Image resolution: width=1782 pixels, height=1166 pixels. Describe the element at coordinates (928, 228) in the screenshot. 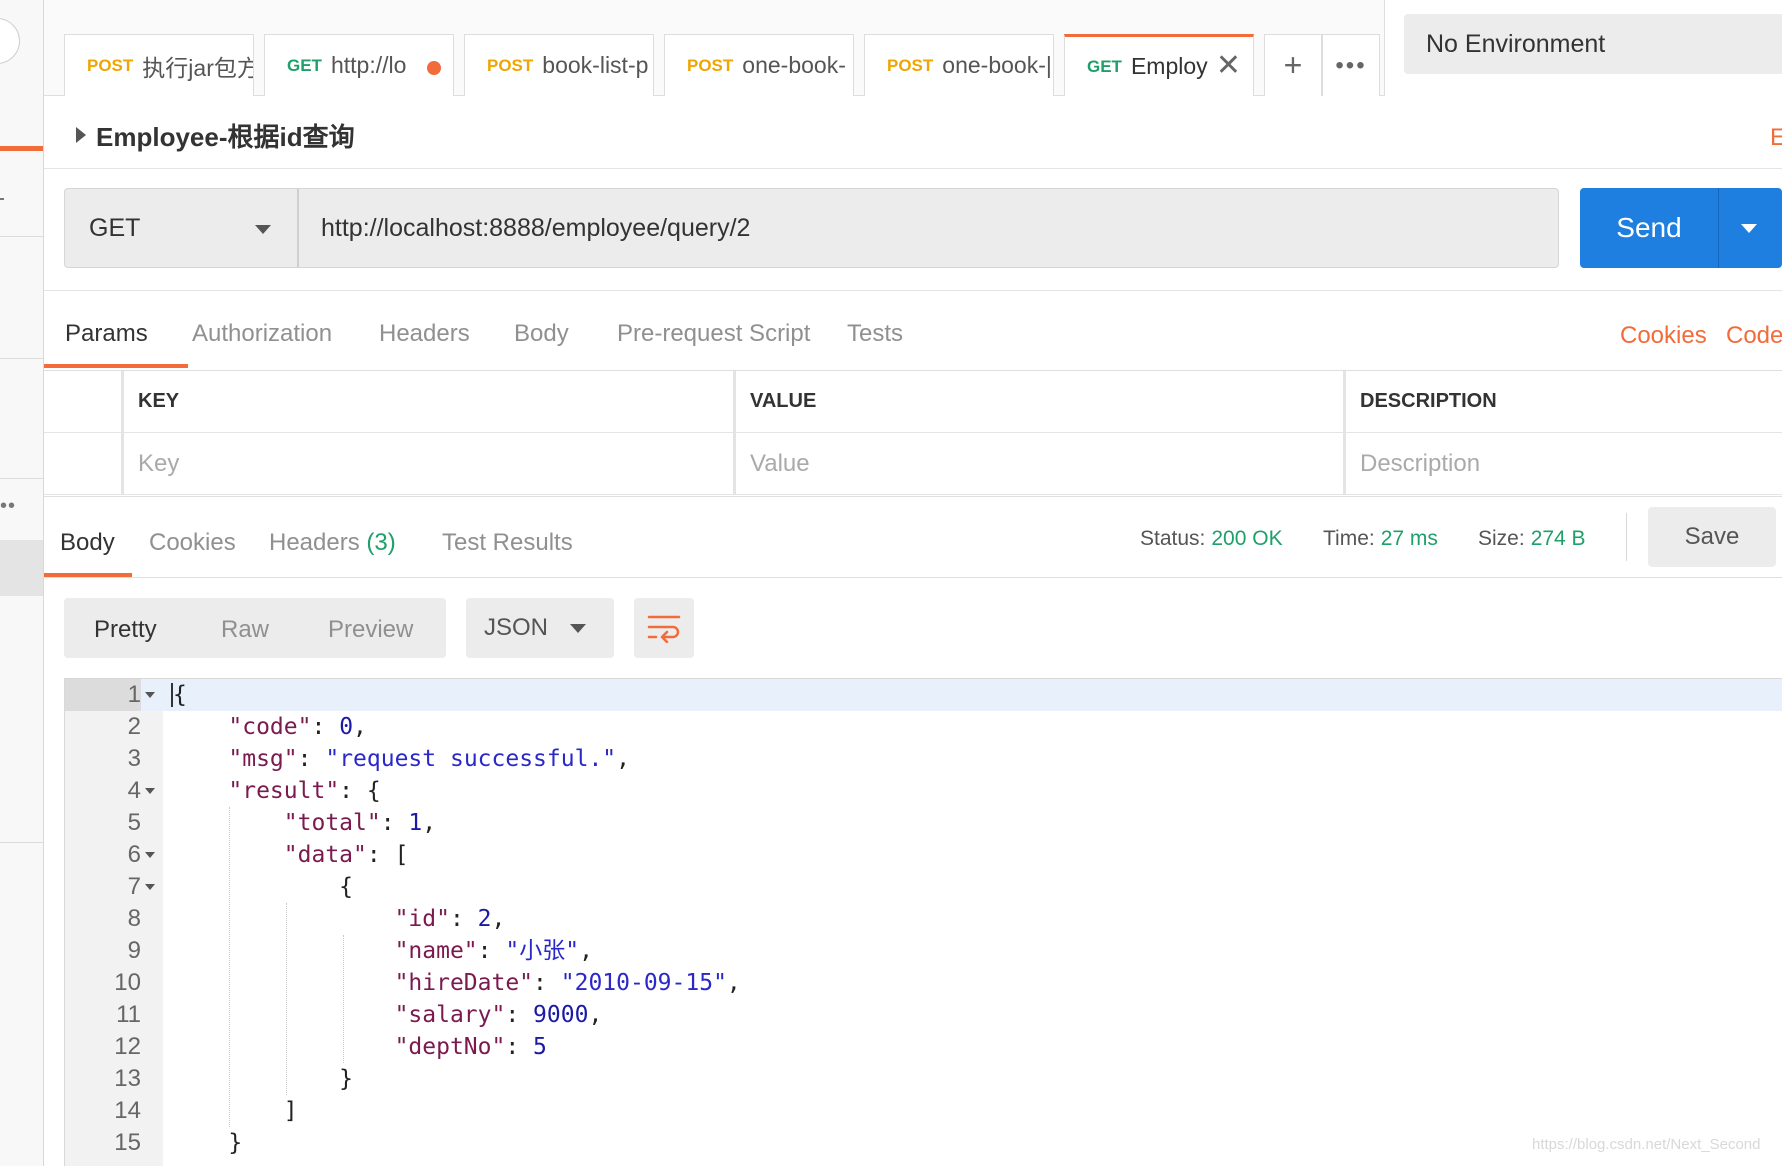

I see `url-input: http://localhost:8888/employee/query/2` at that location.